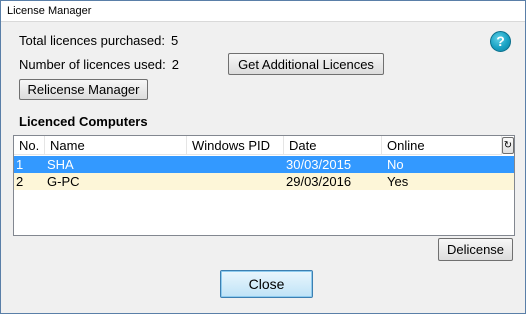 This screenshot has width=526, height=314. I want to click on relicense-manager-button: Relicense Manager, so click(83, 89).